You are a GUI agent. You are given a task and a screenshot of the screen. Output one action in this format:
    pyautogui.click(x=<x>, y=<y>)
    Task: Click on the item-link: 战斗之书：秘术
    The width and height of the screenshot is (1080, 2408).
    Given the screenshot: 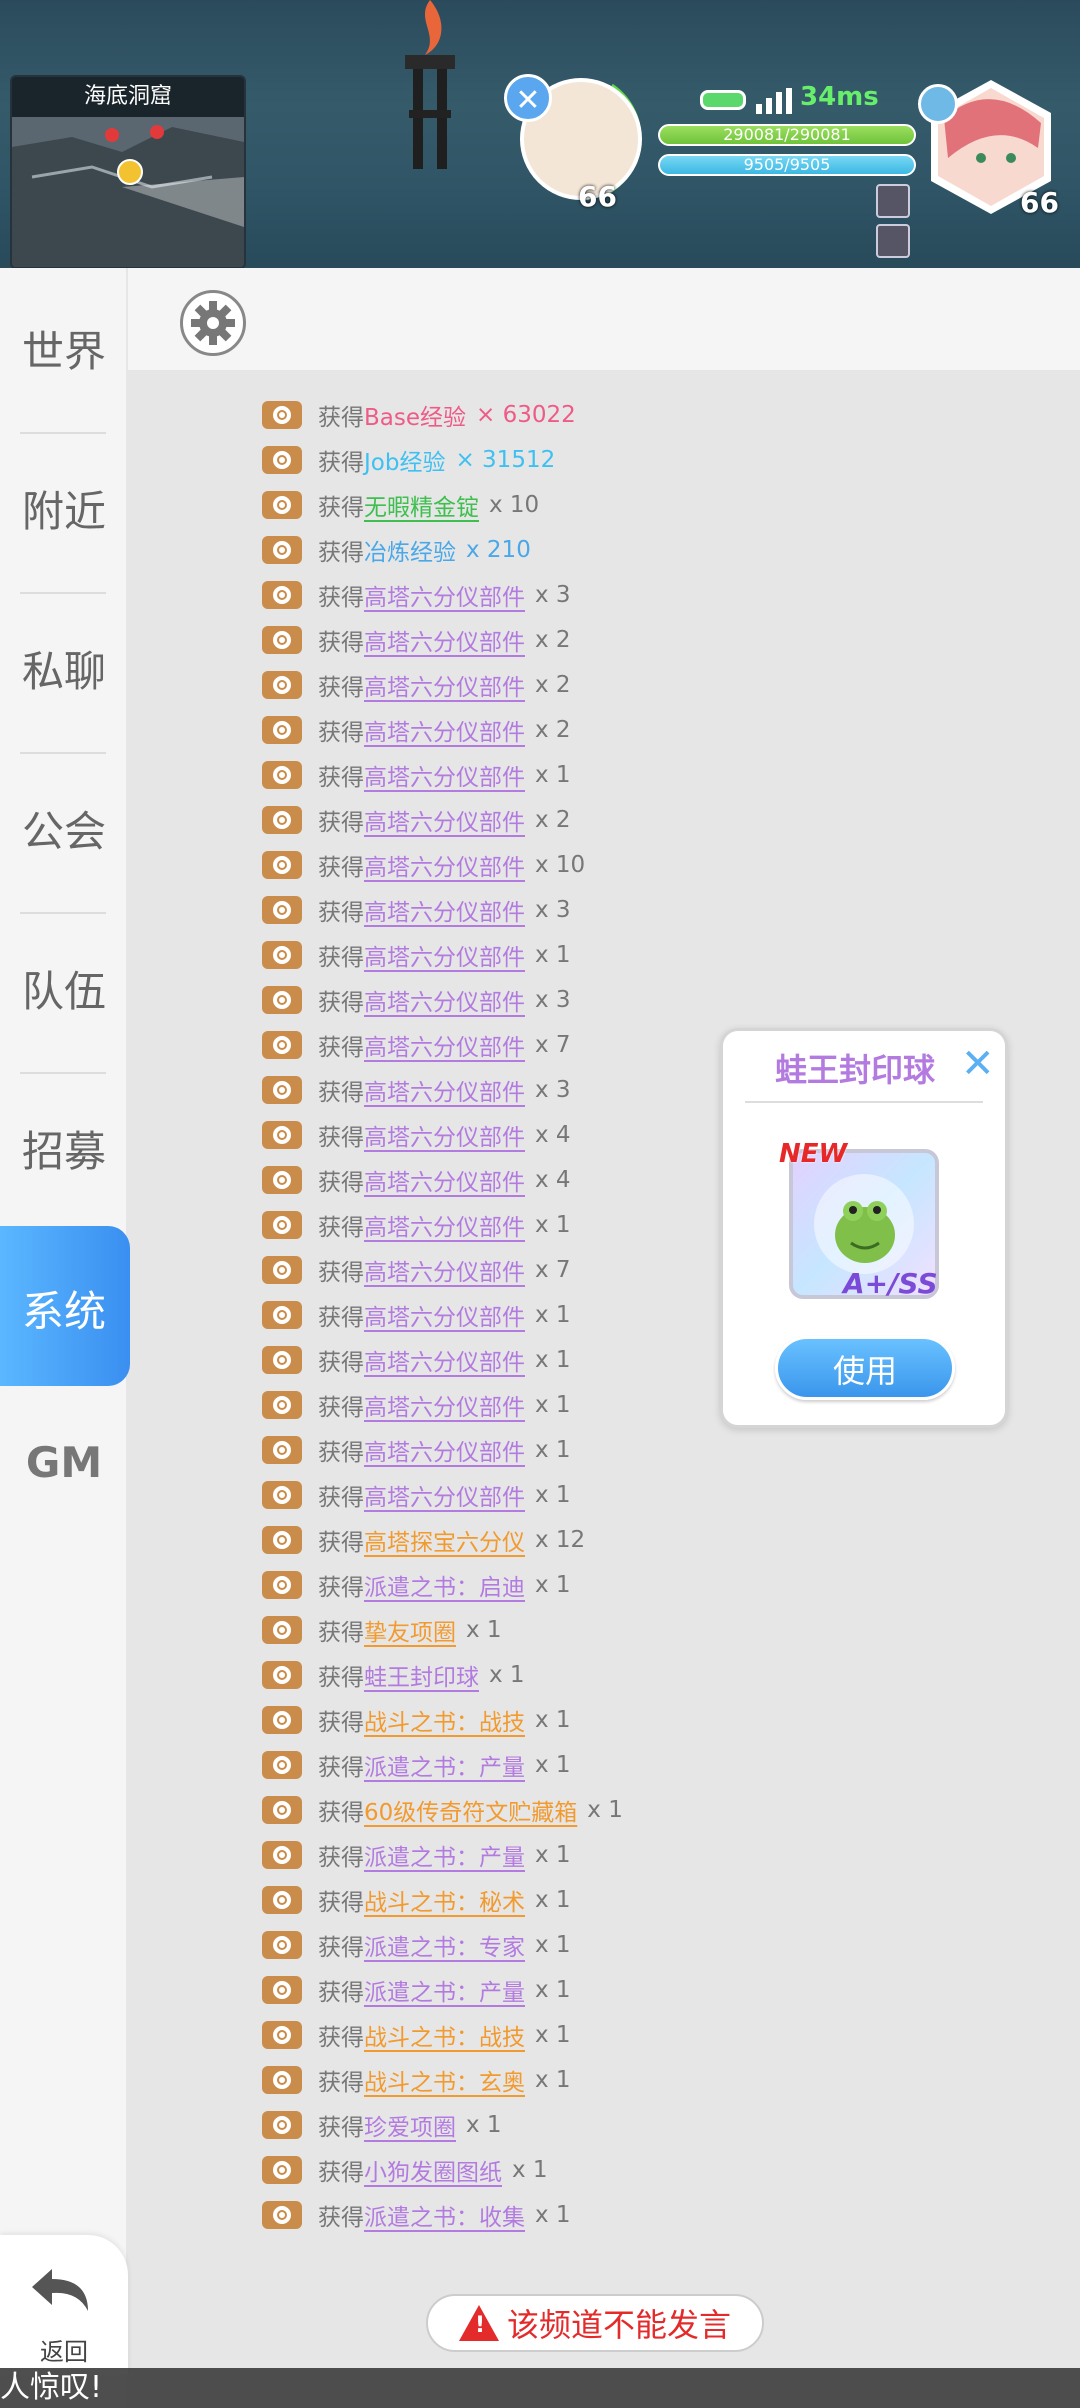 What is the action you would take?
    pyautogui.click(x=444, y=1900)
    